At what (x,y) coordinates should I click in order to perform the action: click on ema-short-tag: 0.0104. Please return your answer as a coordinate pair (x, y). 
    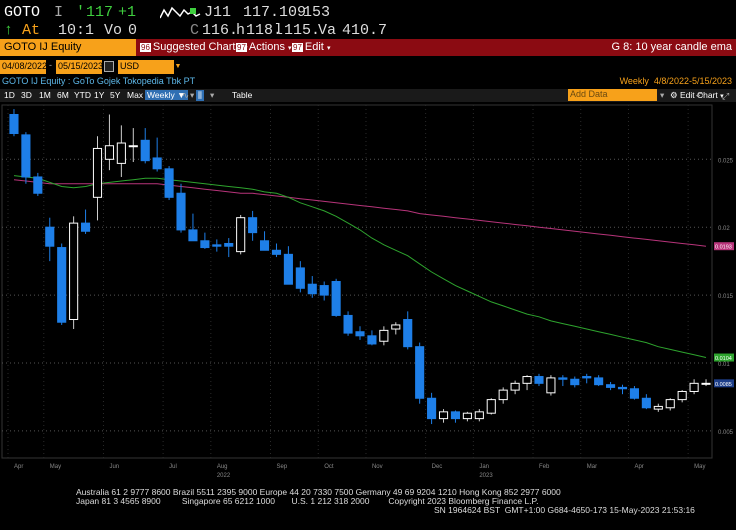
    Looking at the image, I should click on (723, 359).